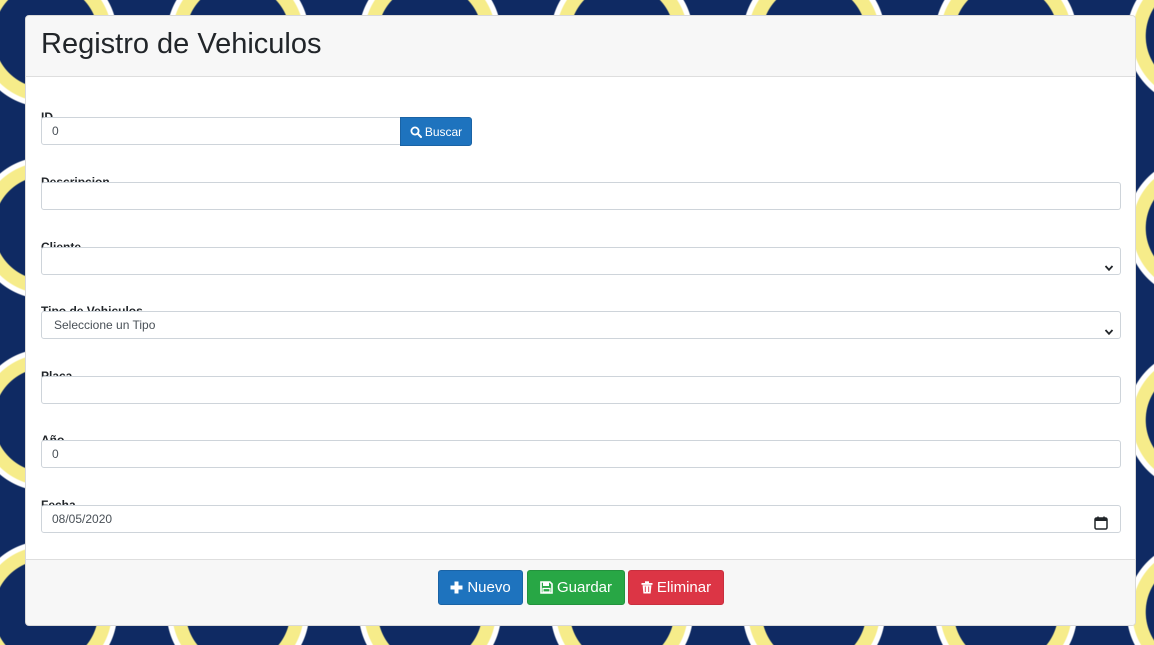 This screenshot has width=1154, height=645. Describe the element at coordinates (416, 132) in the screenshot. I see `search-icon` at that location.